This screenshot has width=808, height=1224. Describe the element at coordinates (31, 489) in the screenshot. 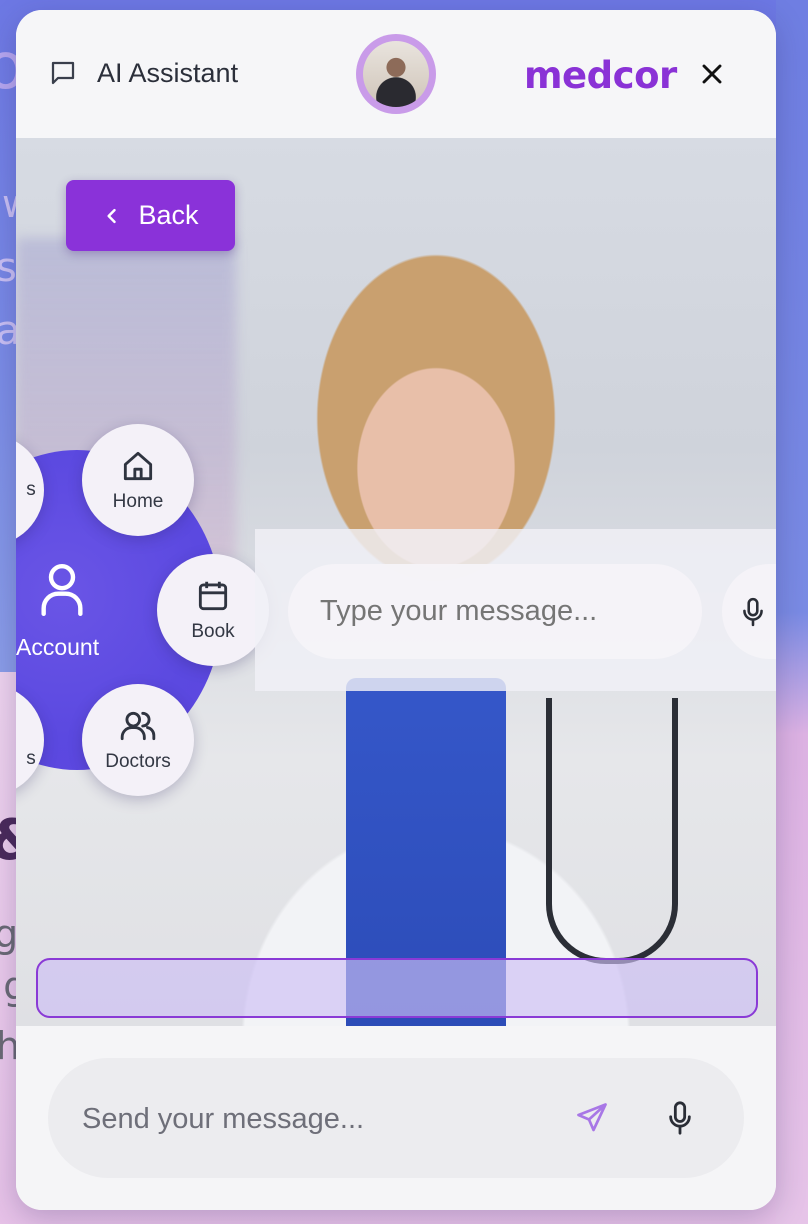

I see `radial-item-partial-top-label: s` at that location.